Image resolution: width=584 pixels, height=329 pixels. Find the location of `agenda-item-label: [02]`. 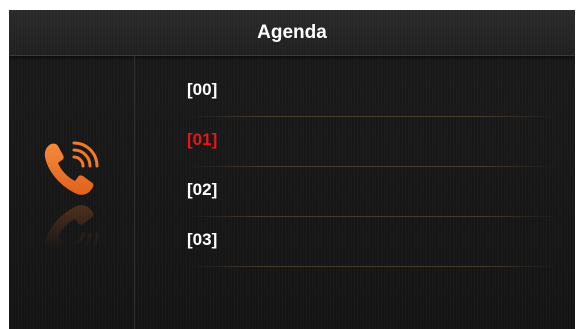

agenda-item-label: [02] is located at coordinates (202, 189).